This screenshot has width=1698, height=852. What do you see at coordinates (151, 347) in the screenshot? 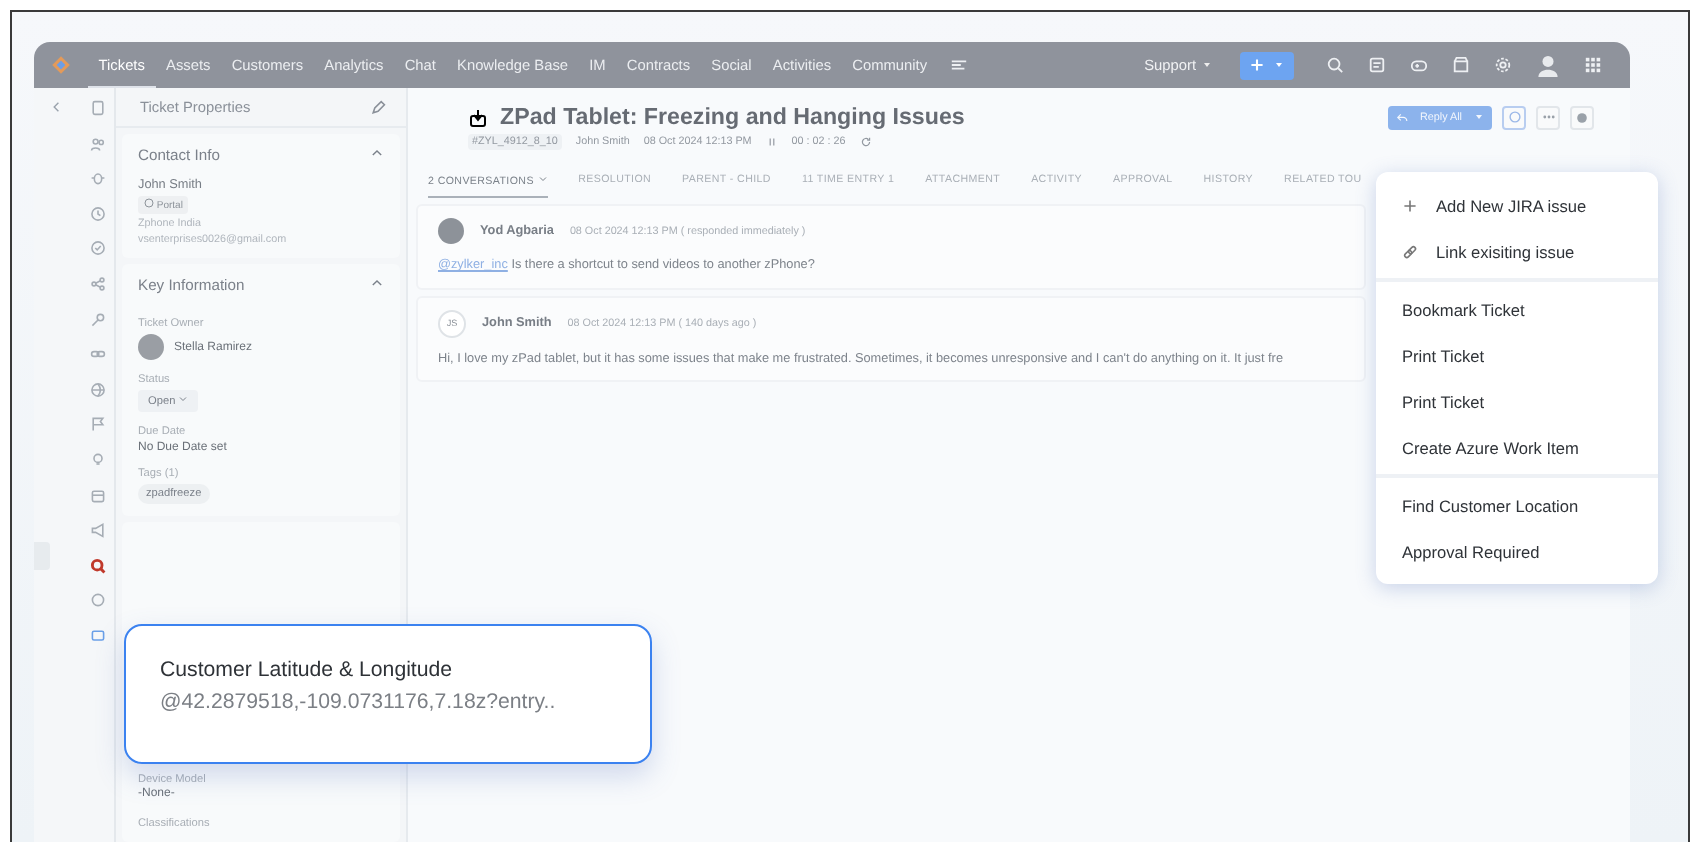
I see `owner-photo` at bounding box center [151, 347].